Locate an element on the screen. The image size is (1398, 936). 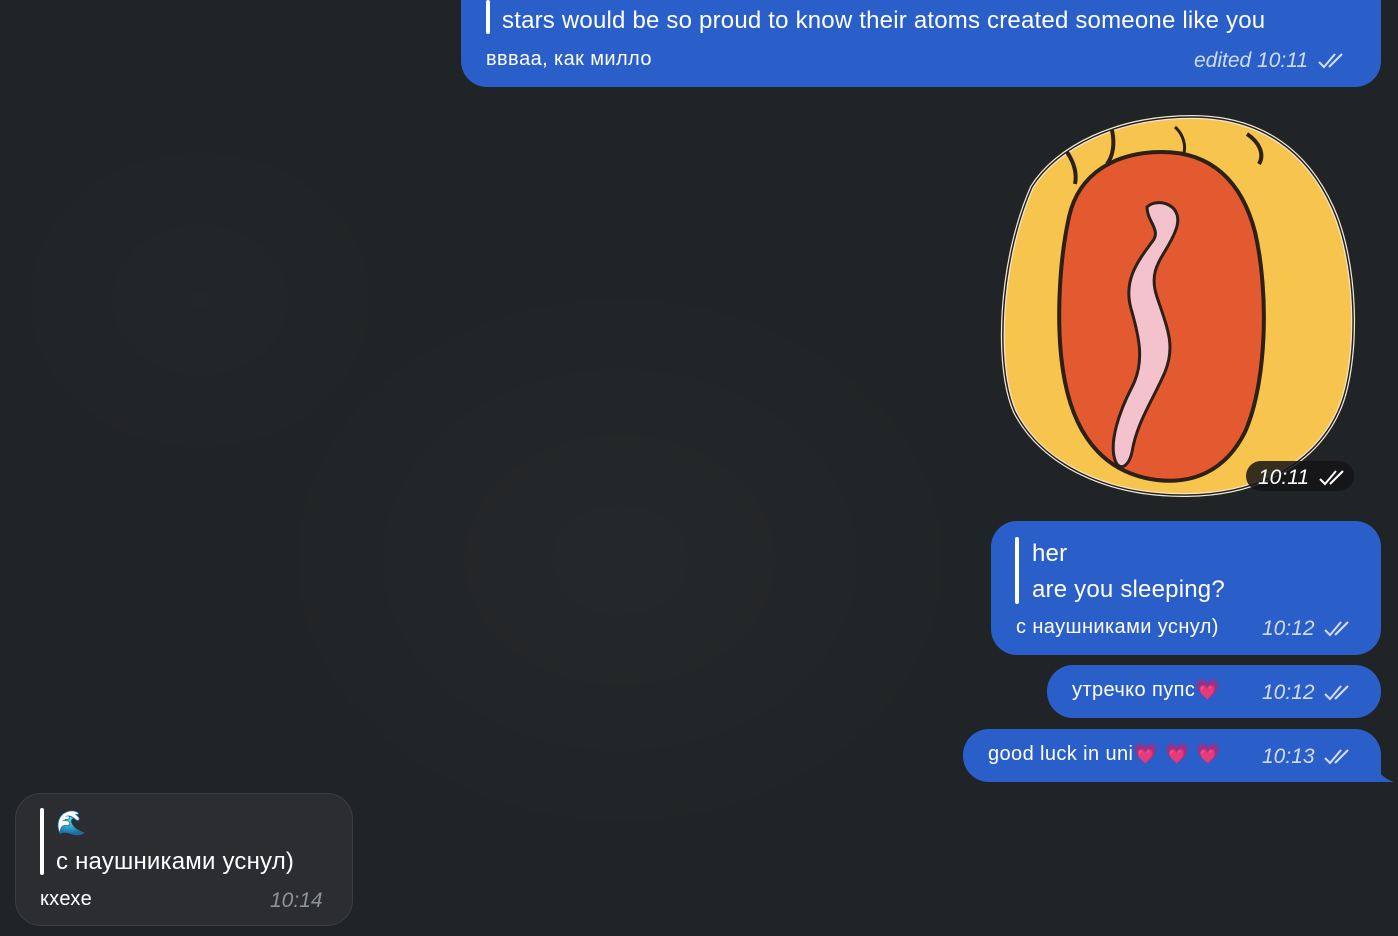
quoted-author: her is located at coordinates (1049, 554).